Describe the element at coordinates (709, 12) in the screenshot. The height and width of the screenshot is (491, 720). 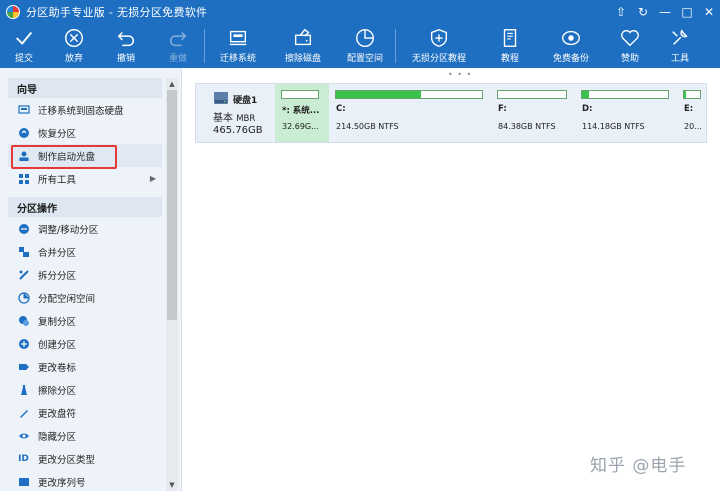
I see `close-button: ✕` at that location.